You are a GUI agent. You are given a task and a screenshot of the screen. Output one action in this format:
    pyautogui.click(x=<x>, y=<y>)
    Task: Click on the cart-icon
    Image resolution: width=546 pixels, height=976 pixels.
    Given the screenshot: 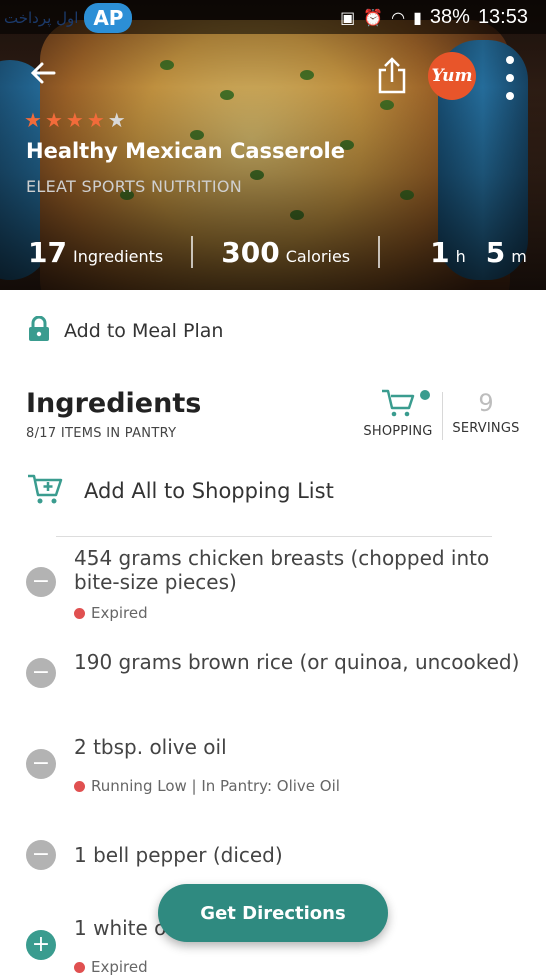 What is the action you would take?
    pyautogui.click(x=398, y=405)
    